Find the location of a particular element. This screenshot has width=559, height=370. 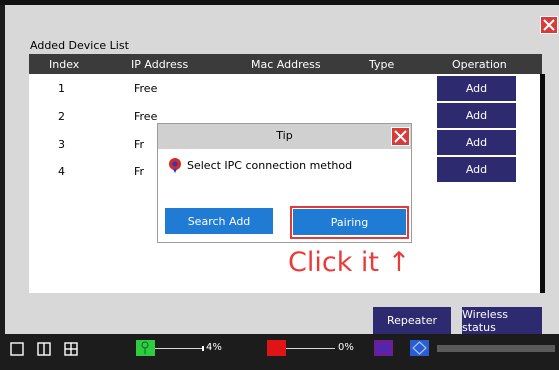

network-status-icon is located at coordinates (419, 348).